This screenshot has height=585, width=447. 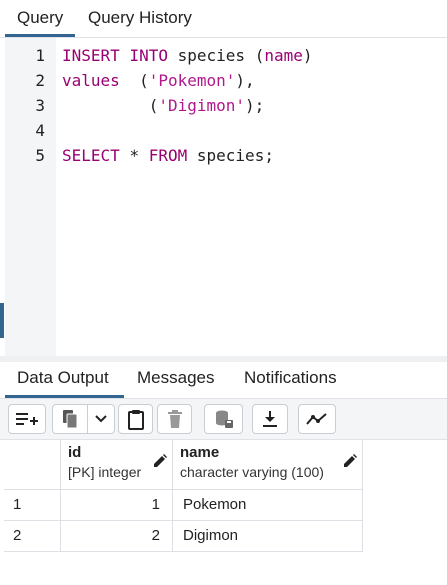 I want to click on column-type: [PK] integer, so click(x=105, y=472).